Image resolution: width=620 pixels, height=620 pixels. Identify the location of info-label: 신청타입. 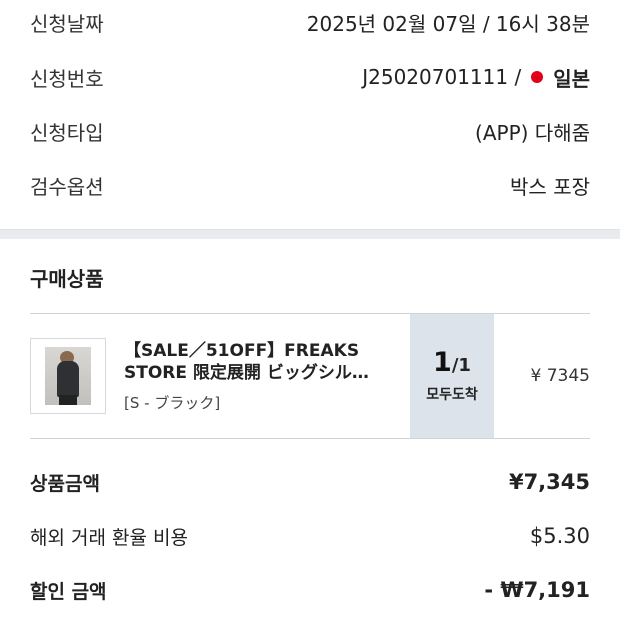
(67, 132).